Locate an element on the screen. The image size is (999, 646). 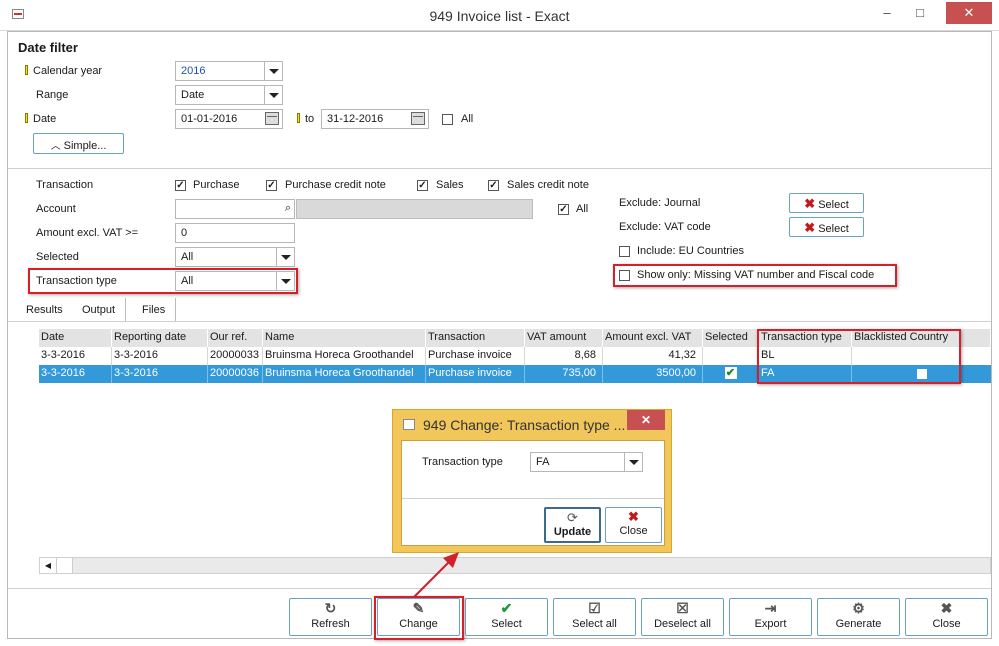
amount-label: Amount excl. VAT >= is located at coordinates (87, 233).